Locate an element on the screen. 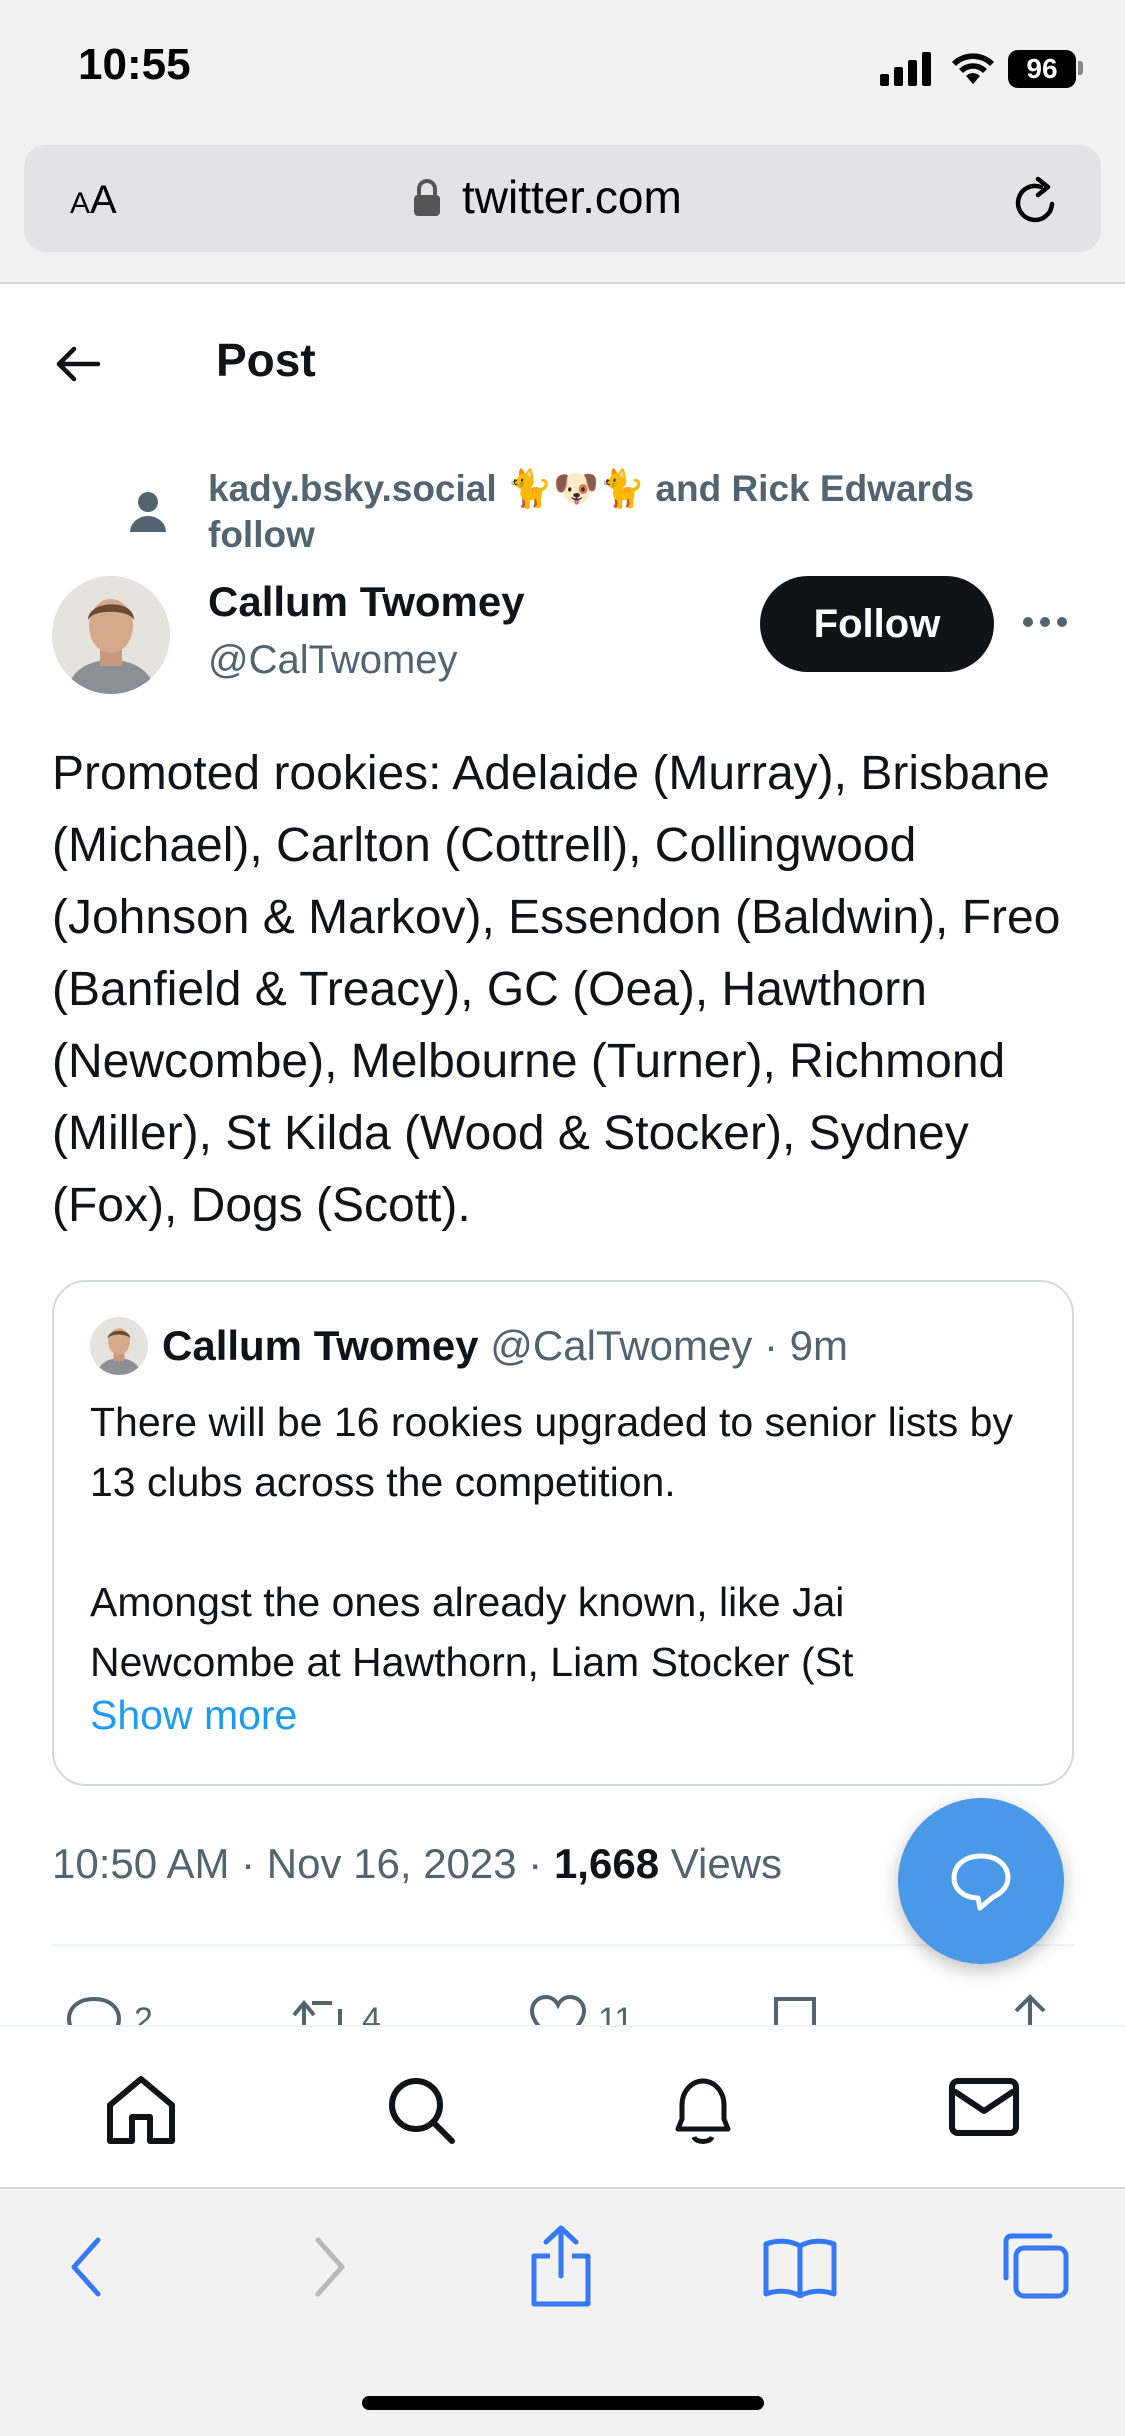 The height and width of the screenshot is (2436, 1125). like-button: 11 is located at coordinates (580, 2009).